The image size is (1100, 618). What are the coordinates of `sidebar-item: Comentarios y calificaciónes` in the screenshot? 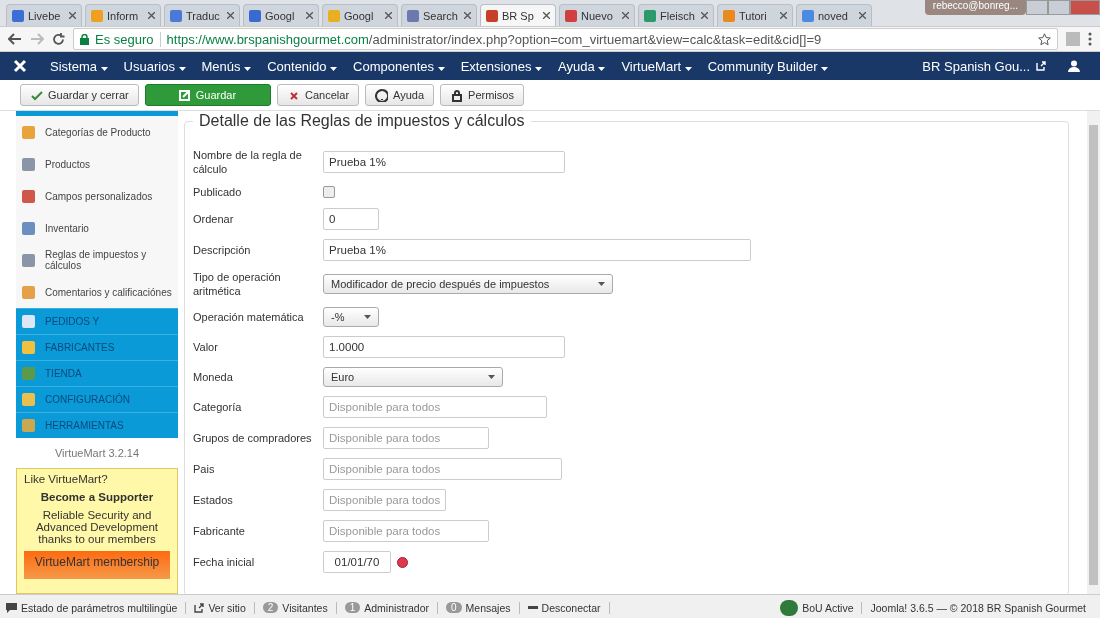 It's located at (97, 292).